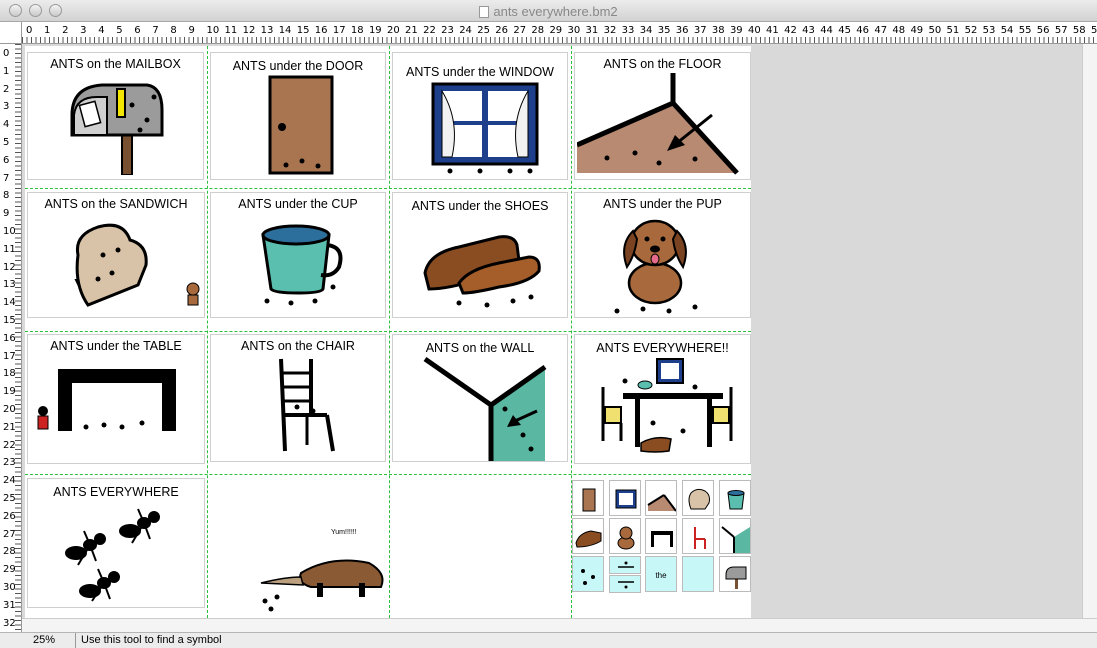  What do you see at coordinates (664, 30) in the screenshot?
I see `ruler-top-label: 35` at bounding box center [664, 30].